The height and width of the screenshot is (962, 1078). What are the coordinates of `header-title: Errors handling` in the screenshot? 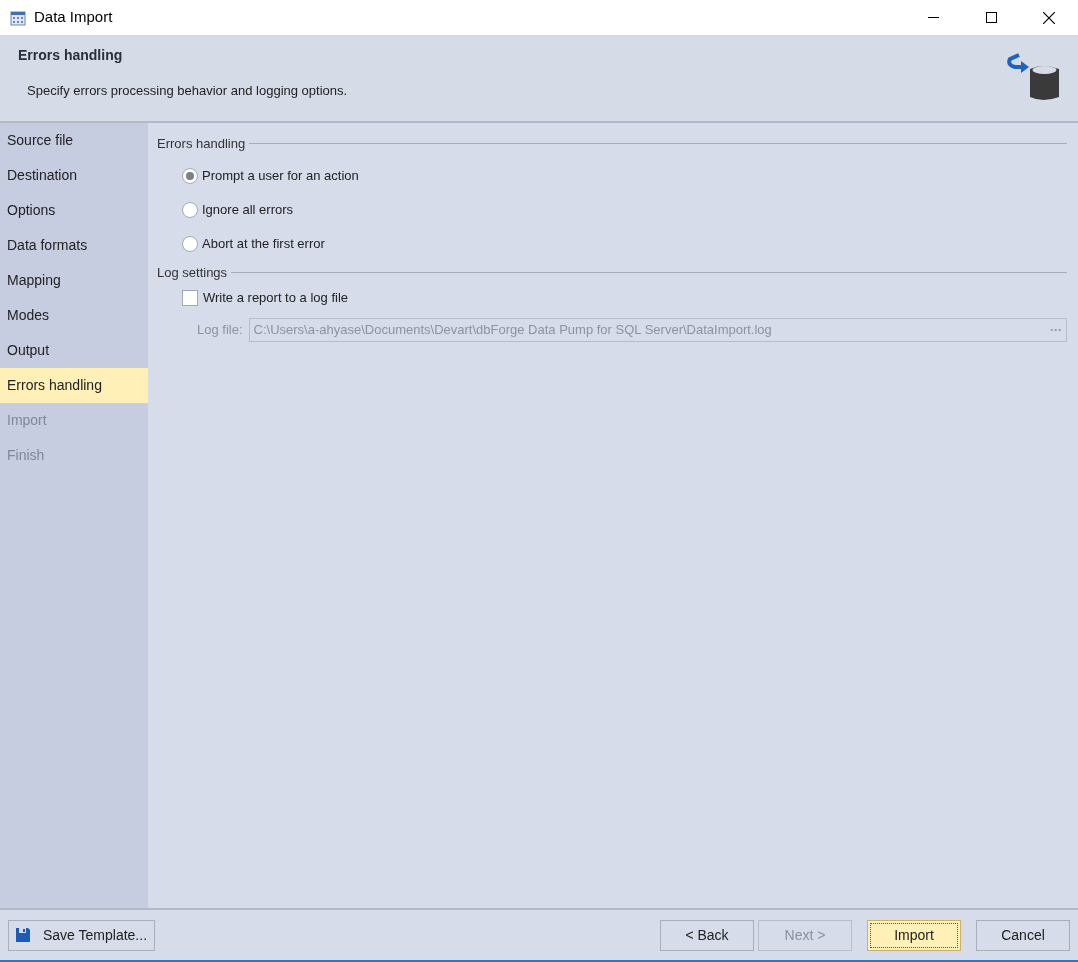 It's located at (71, 55).